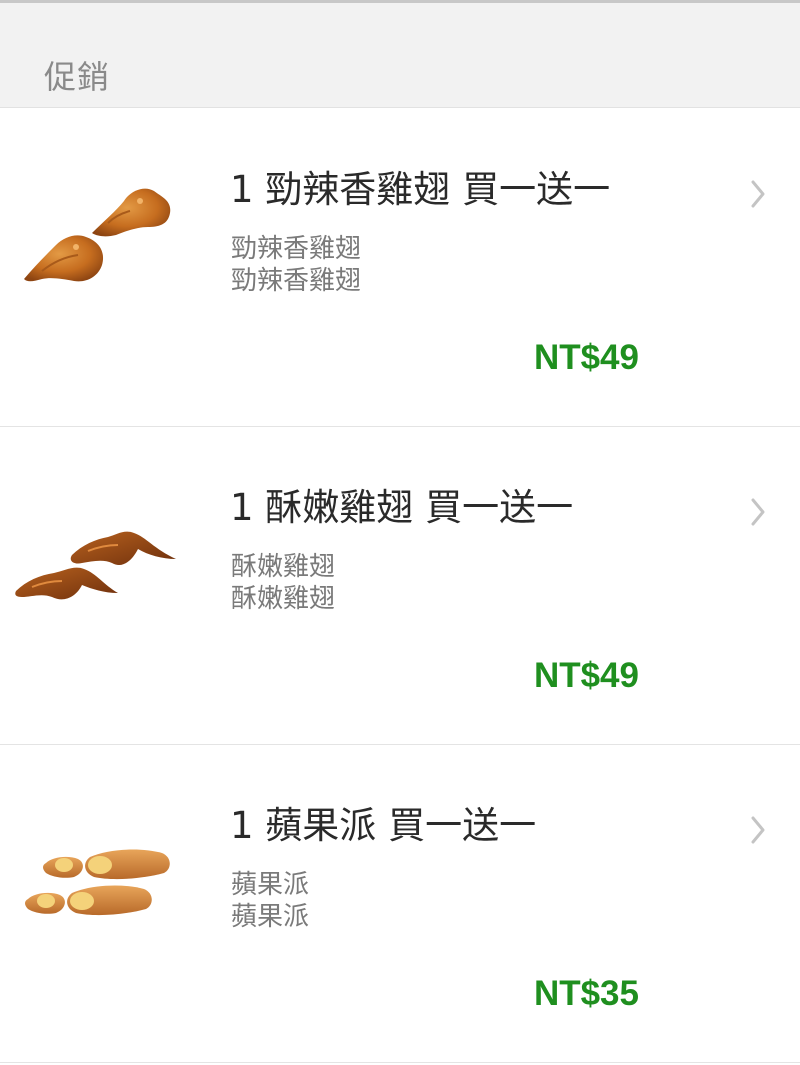  Describe the element at coordinates (400, 55) in the screenshot. I see `section-header: 促銷` at that location.